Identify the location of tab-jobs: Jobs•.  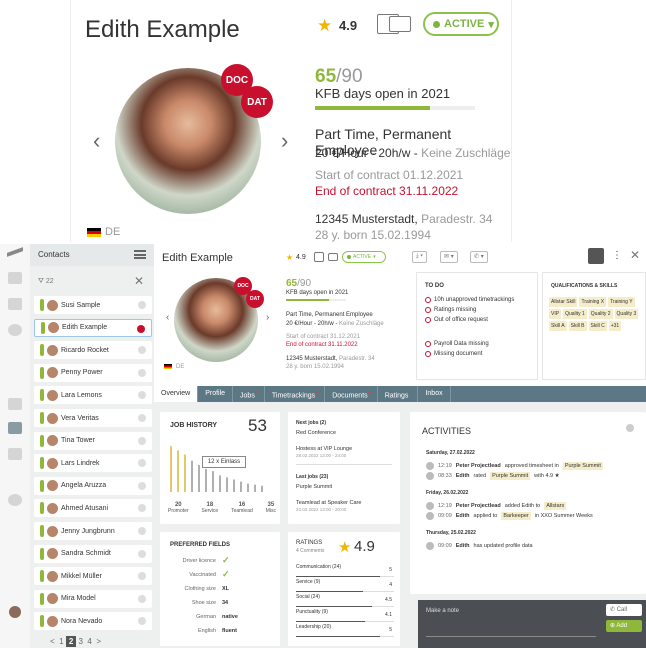
(249, 394).